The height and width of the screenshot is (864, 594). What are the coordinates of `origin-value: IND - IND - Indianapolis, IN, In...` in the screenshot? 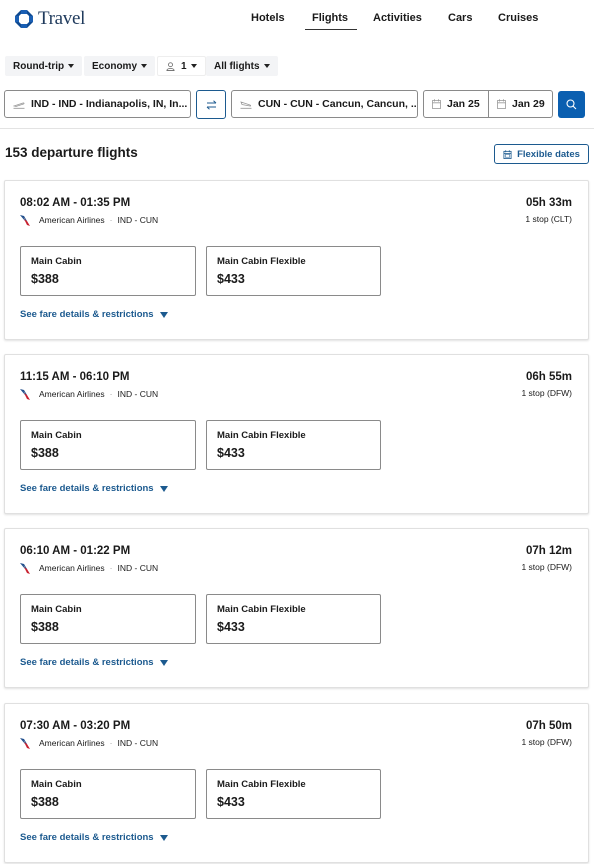 It's located at (109, 104).